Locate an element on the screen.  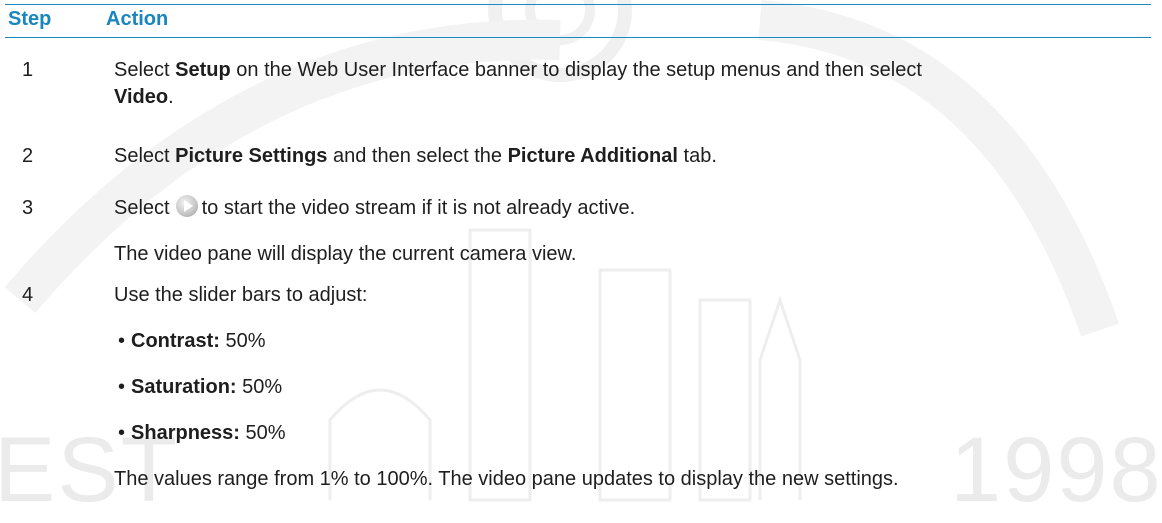
action-text: Video. is located at coordinates (144, 97).